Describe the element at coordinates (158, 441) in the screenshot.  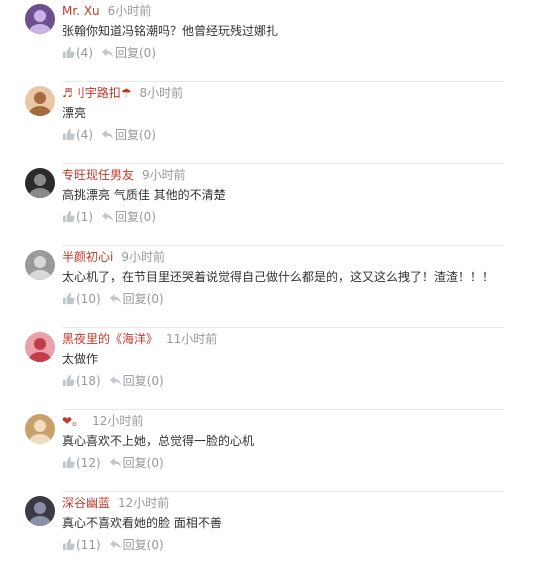
I see `comment-text: 真心喜欢不上她，总觉得一脸的心机` at that location.